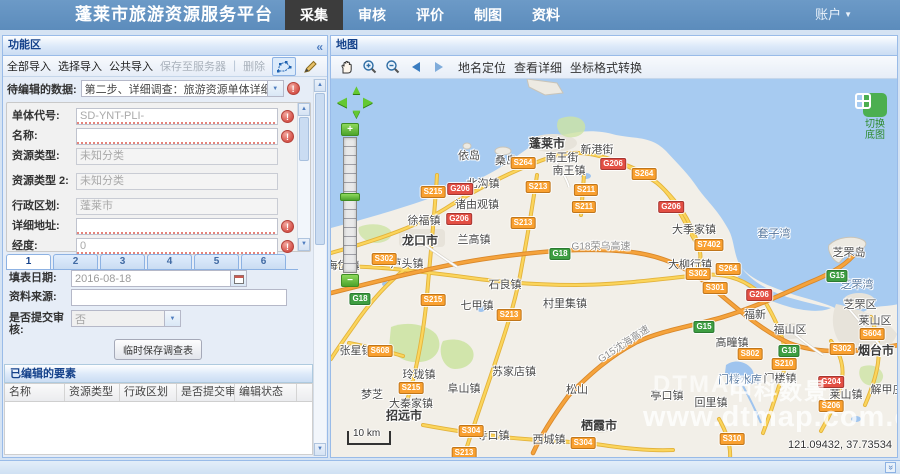 This screenshot has width=900, height=474. Describe the element at coordinates (439, 67) in the screenshot. I see `forward-button` at that location.